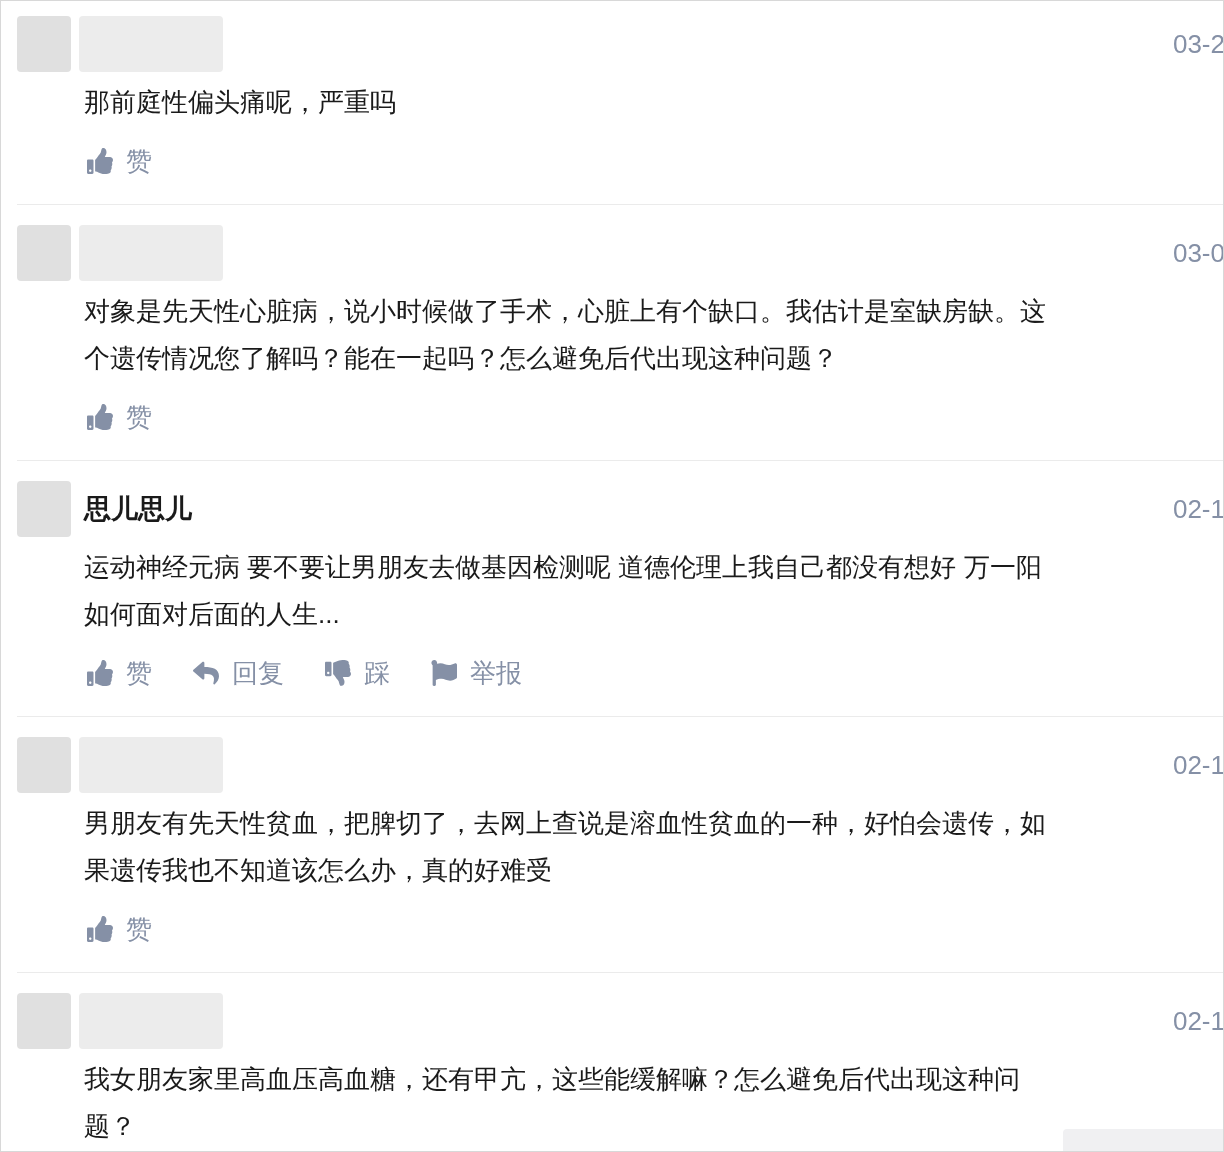  I want to click on comment-text: 我女朋友家里高血压高血糖，还有甲亢，这些能缓解嘛？怎么避免后代出现这种问, so click(552, 1079).